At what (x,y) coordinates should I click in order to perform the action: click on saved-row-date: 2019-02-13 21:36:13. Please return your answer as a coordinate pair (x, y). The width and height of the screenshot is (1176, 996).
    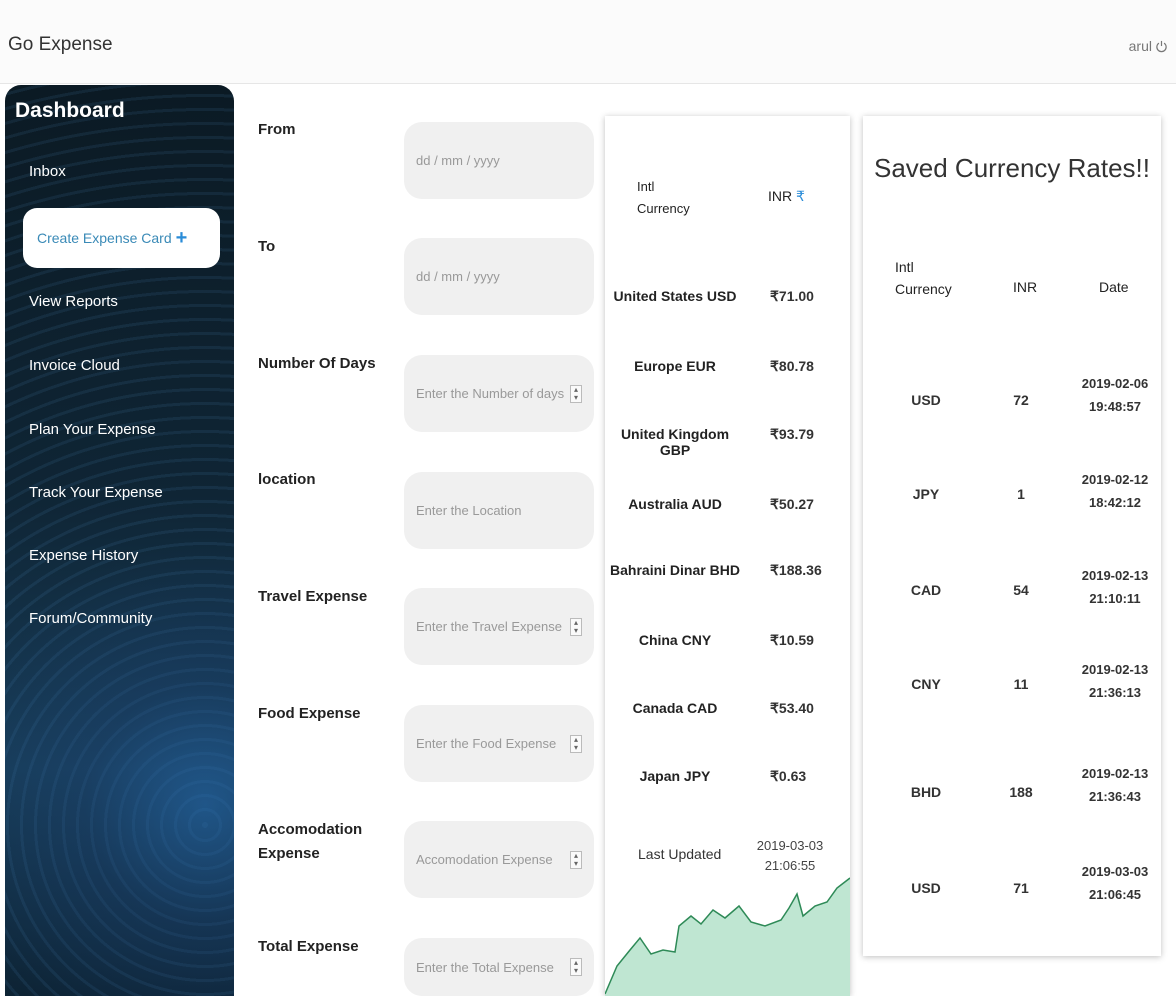
    Looking at the image, I should click on (1115, 681).